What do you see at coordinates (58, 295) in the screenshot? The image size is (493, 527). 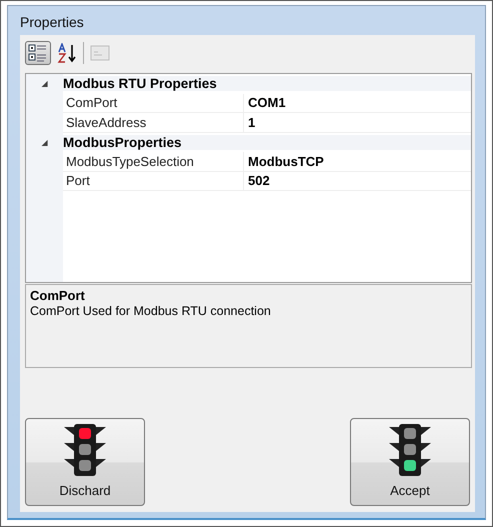 I see `description-title: ComPort` at bounding box center [58, 295].